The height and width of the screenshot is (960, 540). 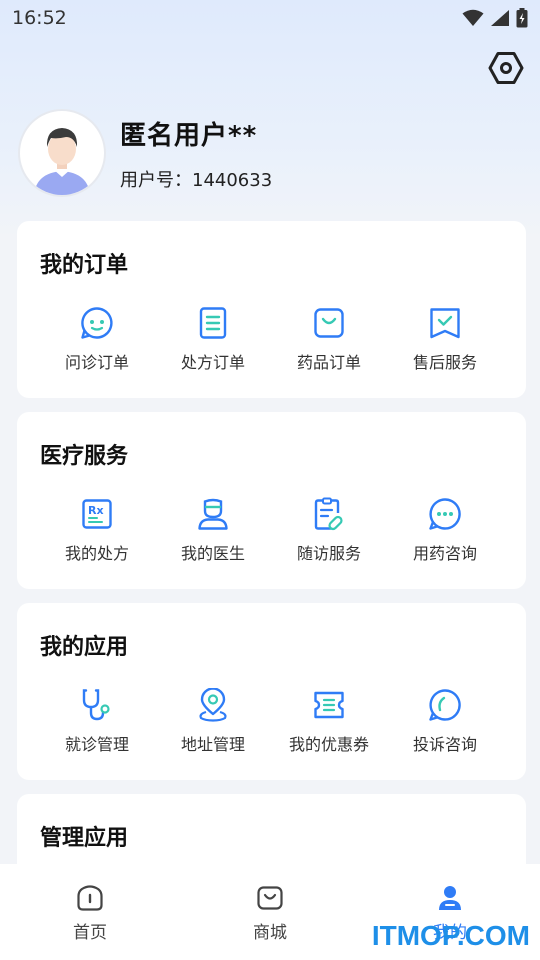 I want to click on grid-item-medicine-order: 药品订单, so click(x=329, y=340).